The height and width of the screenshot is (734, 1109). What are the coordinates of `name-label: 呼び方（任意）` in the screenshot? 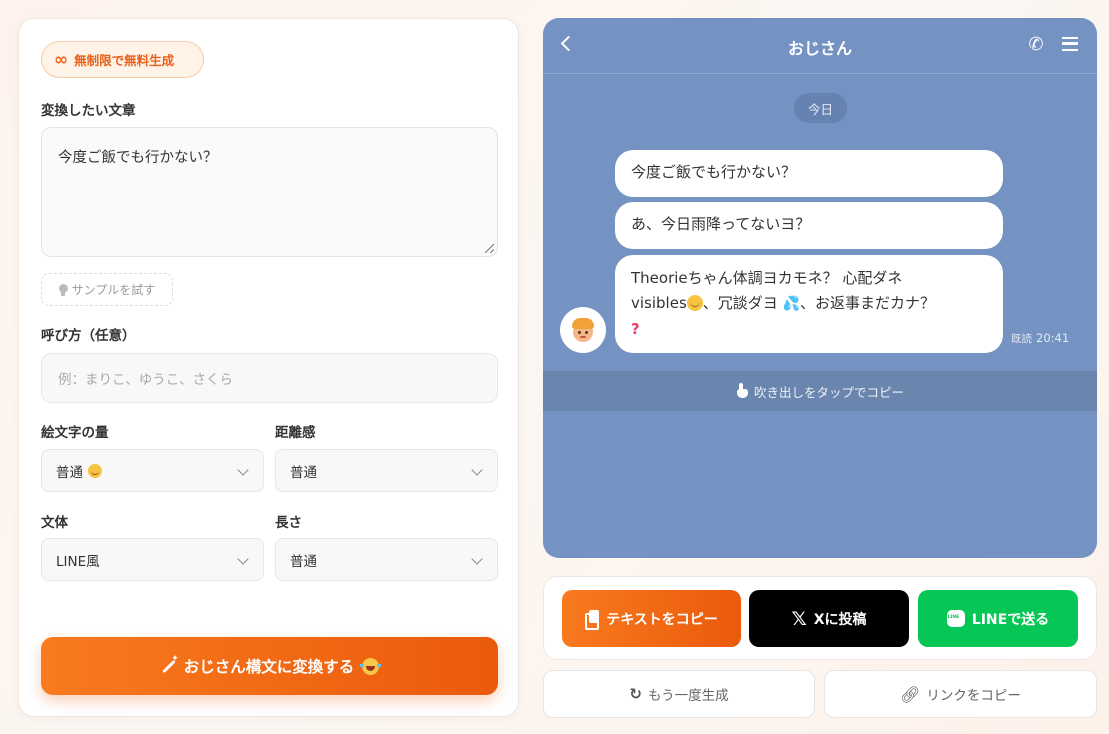 It's located at (88, 336).